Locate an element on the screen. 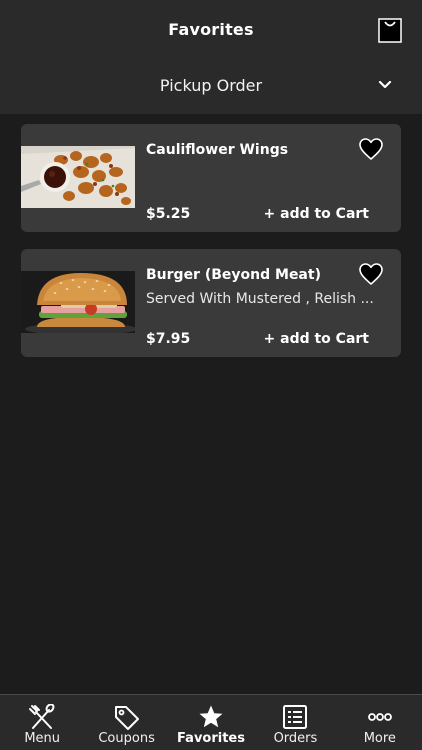 Image resolution: width=422 pixels, height=750 pixels. order-type-selector: Pickup Order is located at coordinates (211, 87).